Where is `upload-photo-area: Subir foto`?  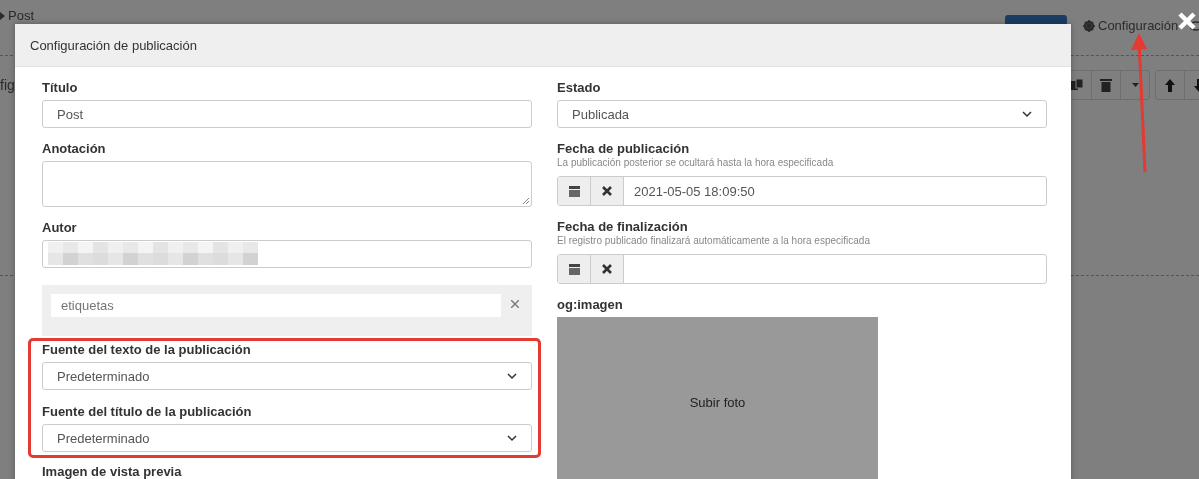
upload-photo-area: Subir foto is located at coordinates (717, 398).